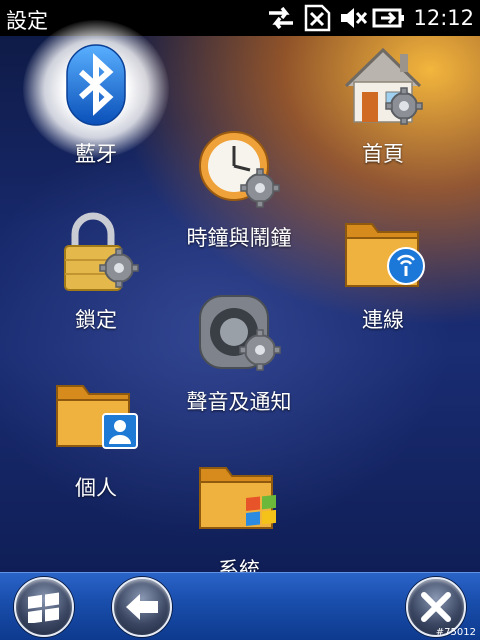  What do you see at coordinates (389, 18) in the screenshot?
I see `battery-charging-icon` at bounding box center [389, 18].